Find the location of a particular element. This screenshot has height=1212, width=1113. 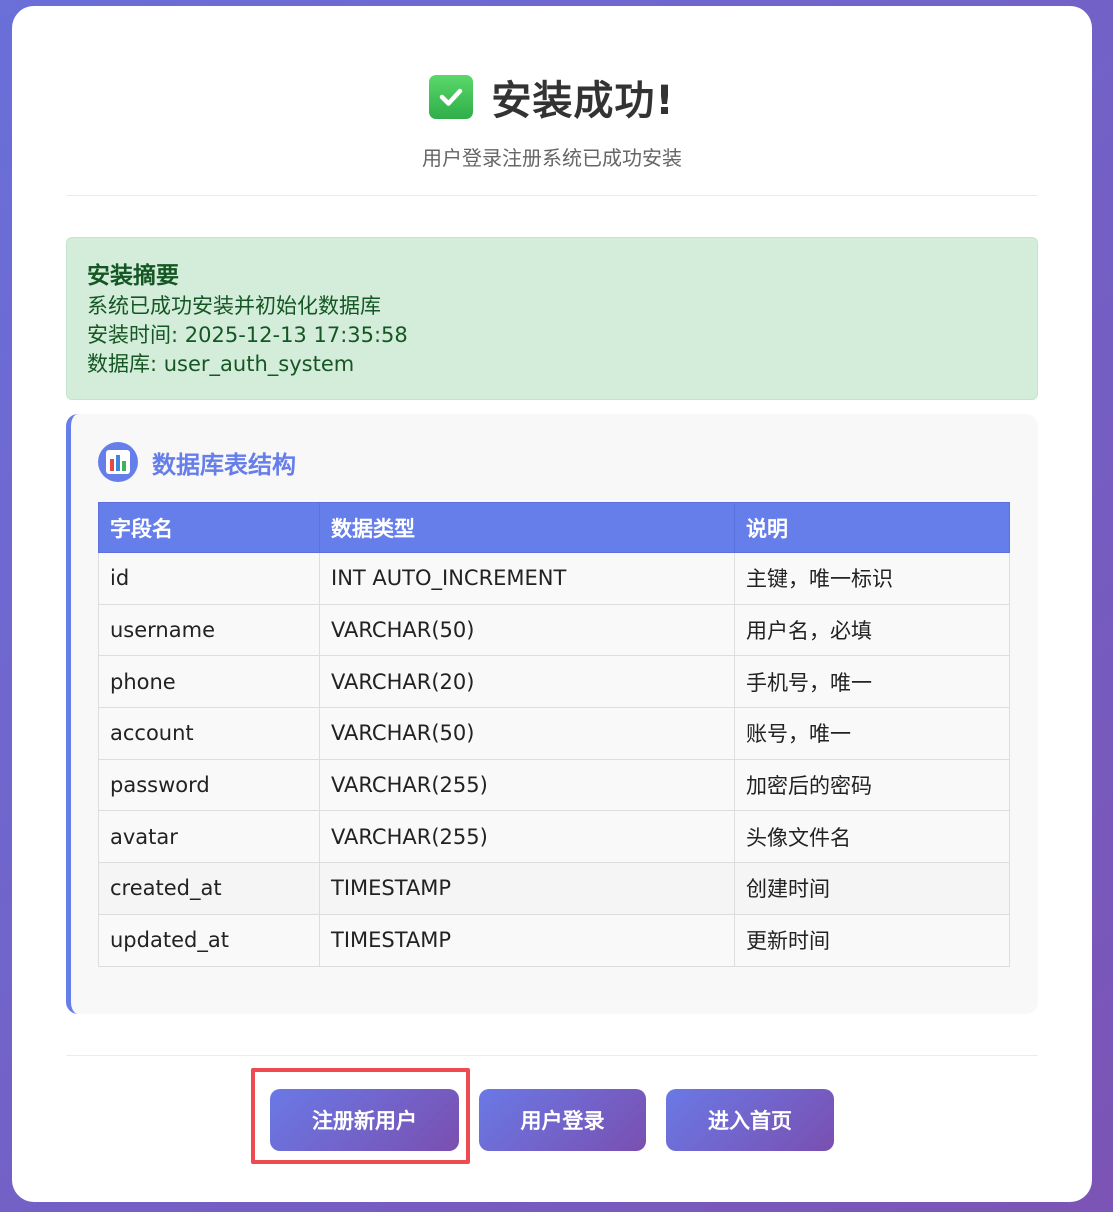

action-buttons: 注册新用户 用户登录 进入首页 is located at coordinates (552, 1120).